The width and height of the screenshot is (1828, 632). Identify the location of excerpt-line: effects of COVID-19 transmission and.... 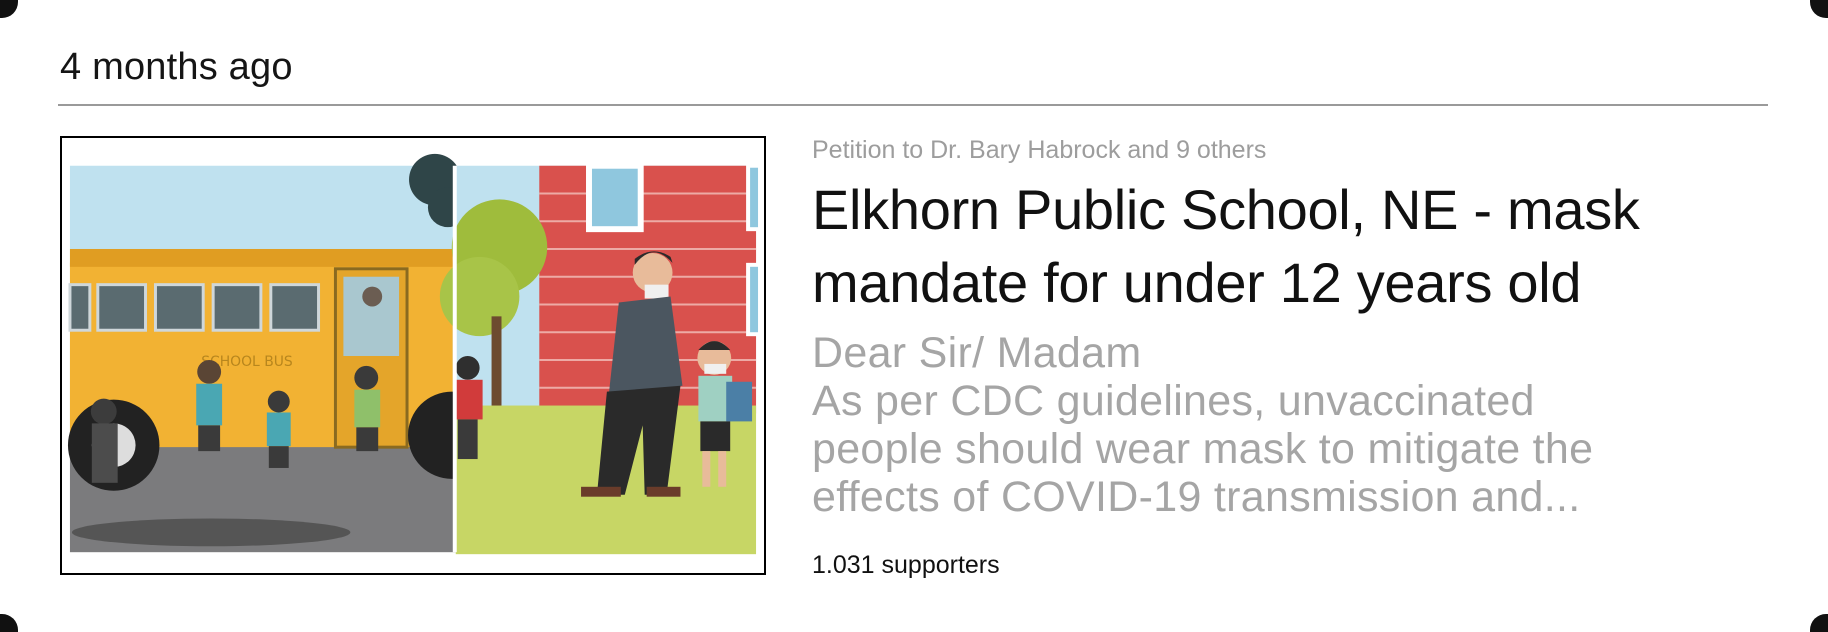
(1196, 497).